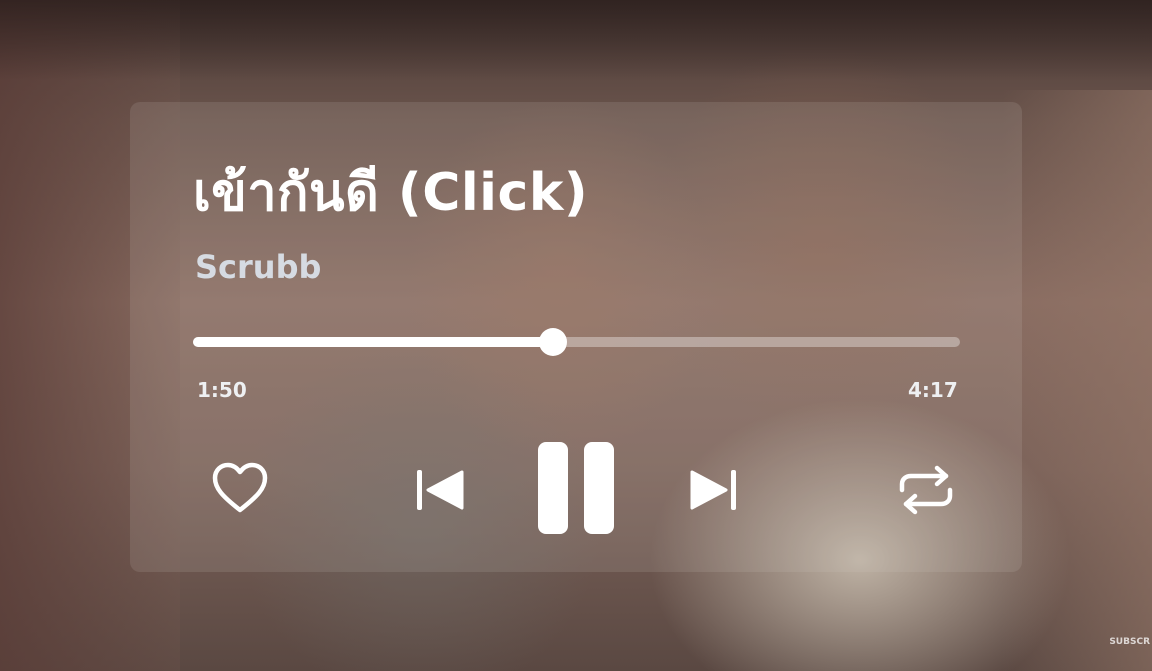  I want to click on watermark-text: SUBSCR, so click(1129, 642).